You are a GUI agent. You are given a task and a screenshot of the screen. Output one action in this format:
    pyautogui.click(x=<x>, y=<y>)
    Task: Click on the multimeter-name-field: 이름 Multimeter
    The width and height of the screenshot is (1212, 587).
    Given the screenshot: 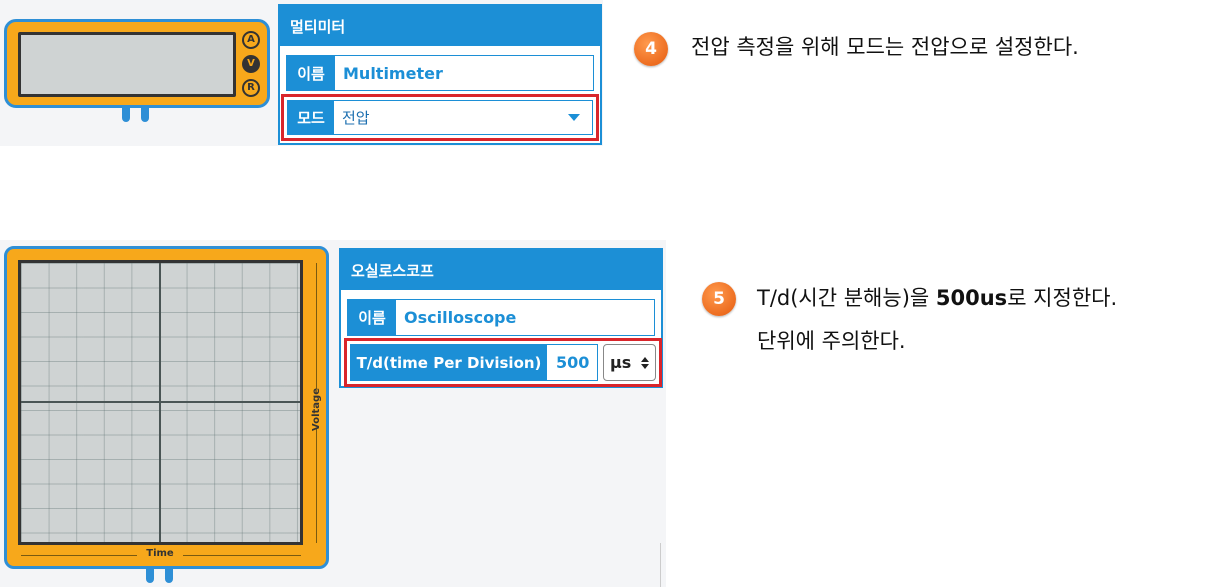 What is the action you would take?
    pyautogui.click(x=440, y=73)
    